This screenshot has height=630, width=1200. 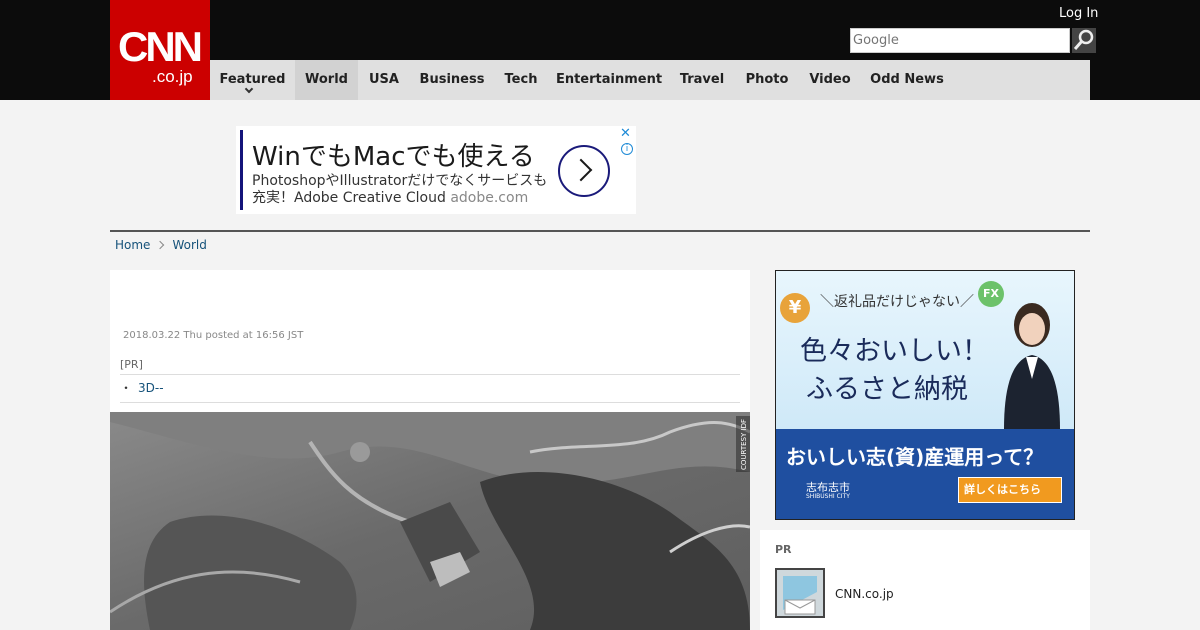 I want to click on ad-headline-1: 色々おいしい！, so click(x=894, y=351).